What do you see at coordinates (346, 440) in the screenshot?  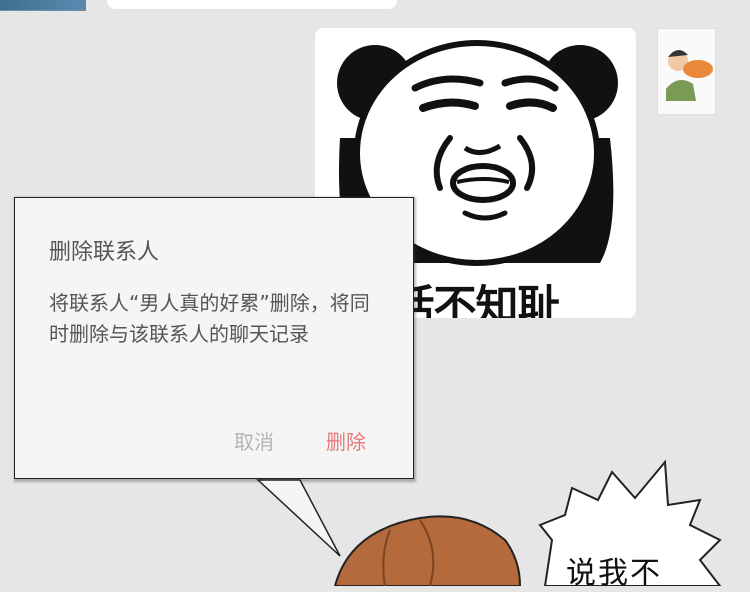 I see `delete-button: 删除` at bounding box center [346, 440].